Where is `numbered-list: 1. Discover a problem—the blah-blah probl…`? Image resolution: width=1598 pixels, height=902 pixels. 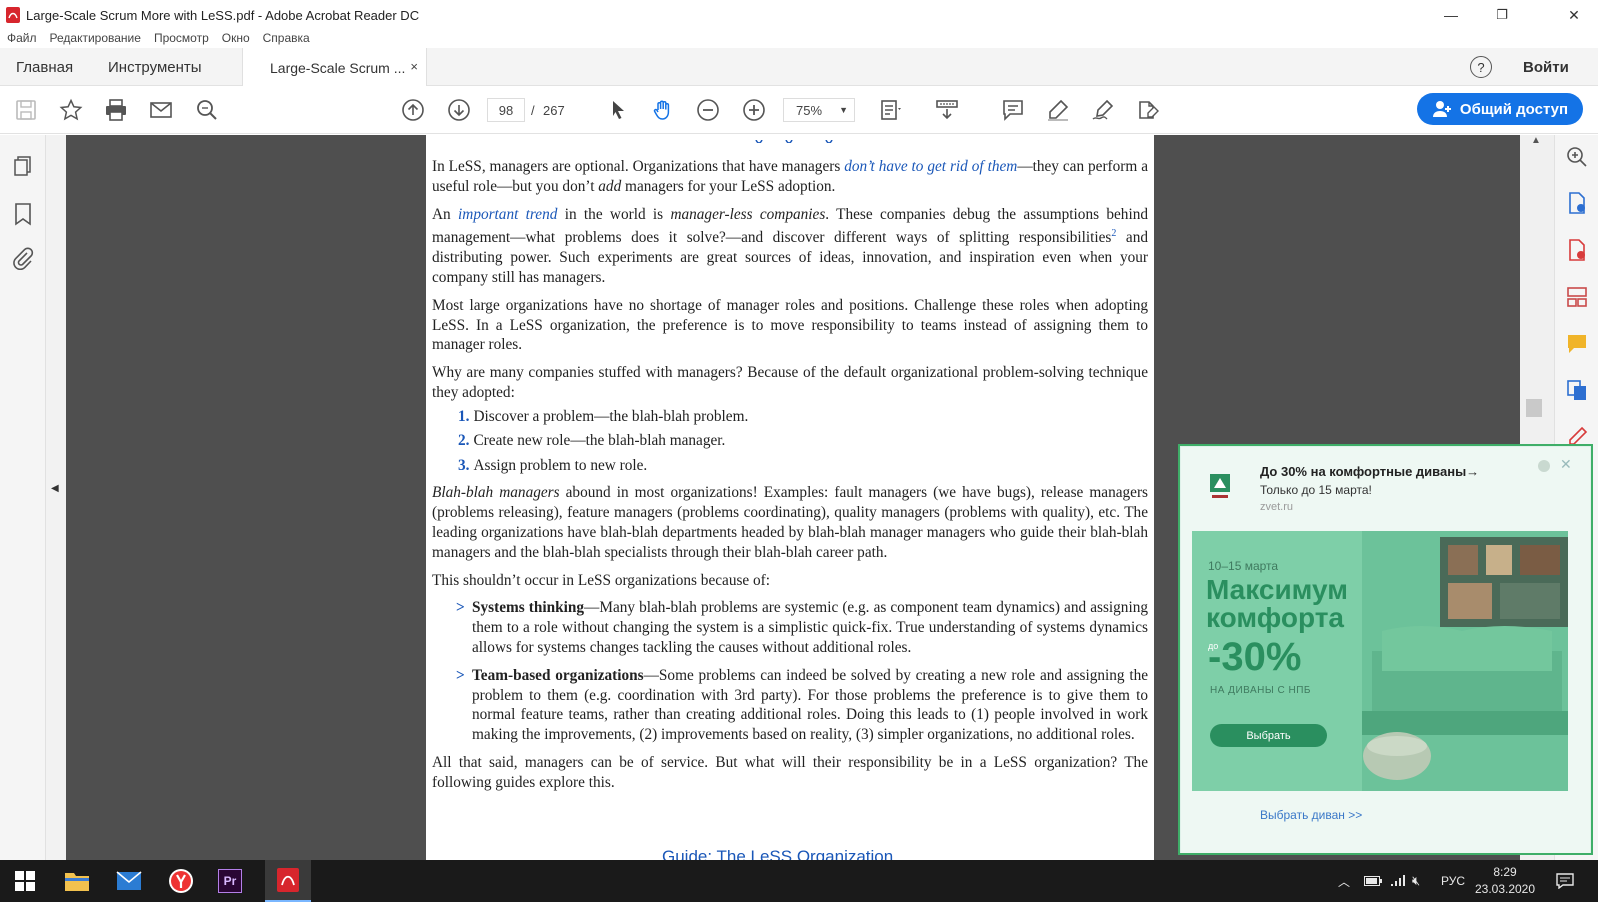 numbered-list: 1. Discover a problem—the blah-blah probl… is located at coordinates (803, 441).